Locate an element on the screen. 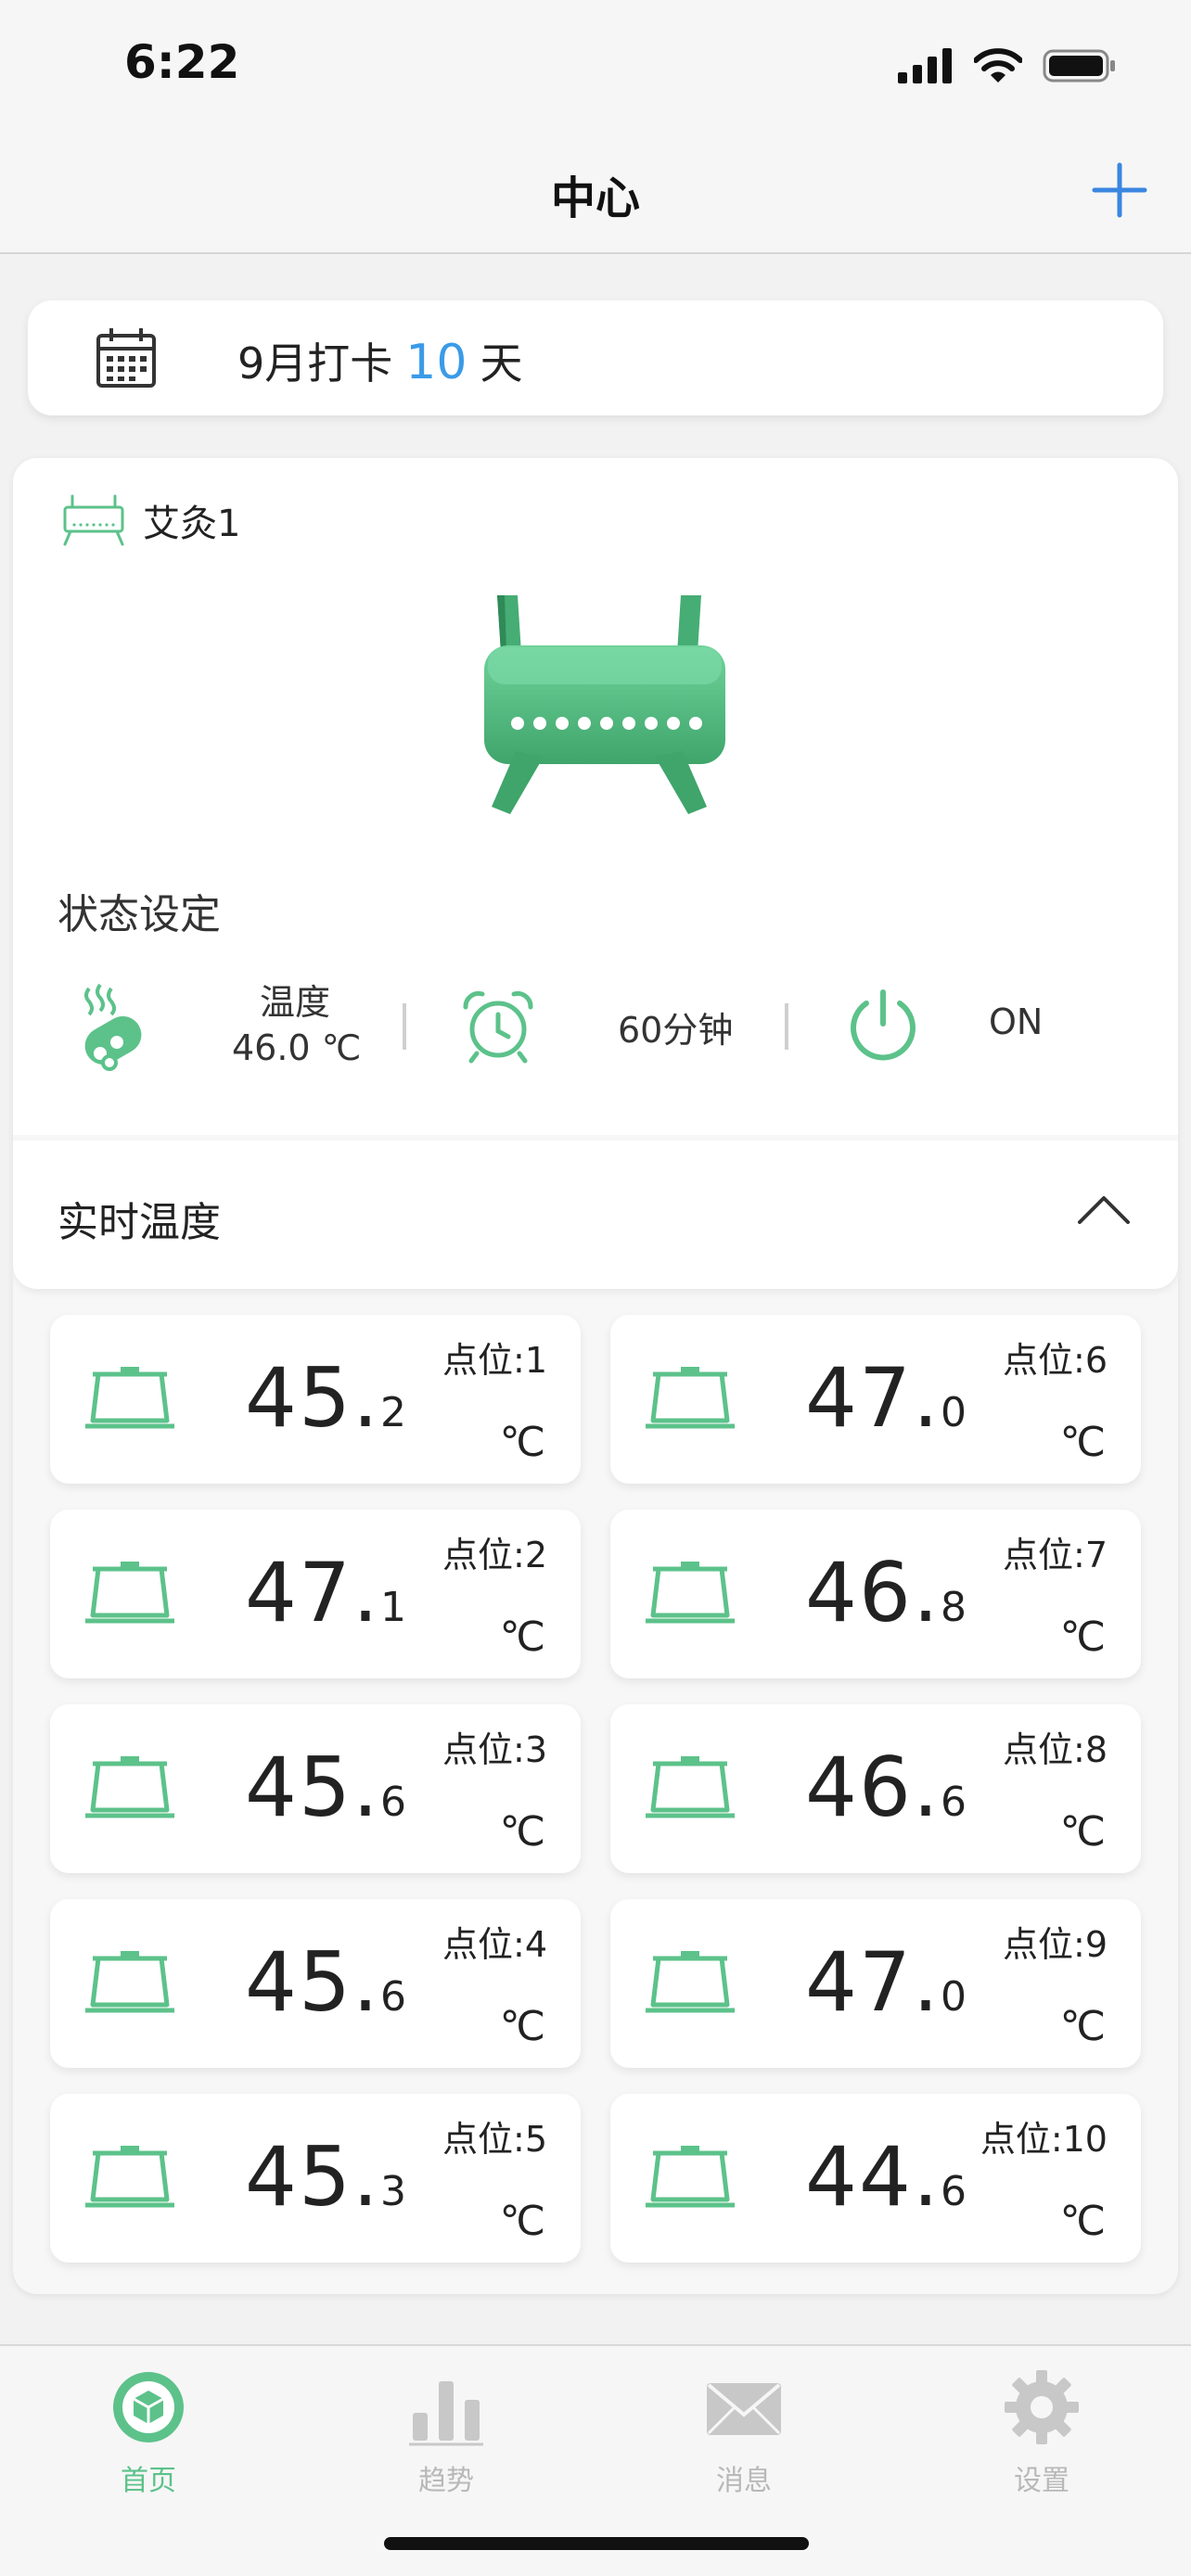 This screenshot has width=1191, height=2576. chevron-up-icon is located at coordinates (1104, 1210).